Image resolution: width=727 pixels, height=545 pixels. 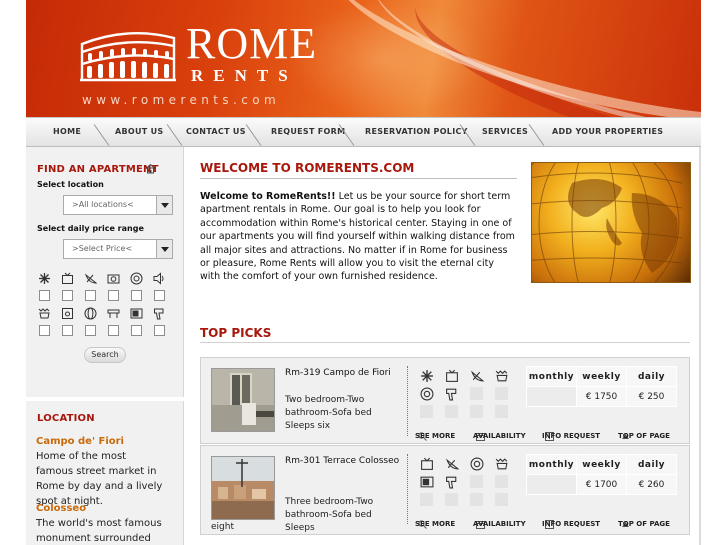 I want to click on logo-url: www.romerents.com, so click(x=181, y=100).